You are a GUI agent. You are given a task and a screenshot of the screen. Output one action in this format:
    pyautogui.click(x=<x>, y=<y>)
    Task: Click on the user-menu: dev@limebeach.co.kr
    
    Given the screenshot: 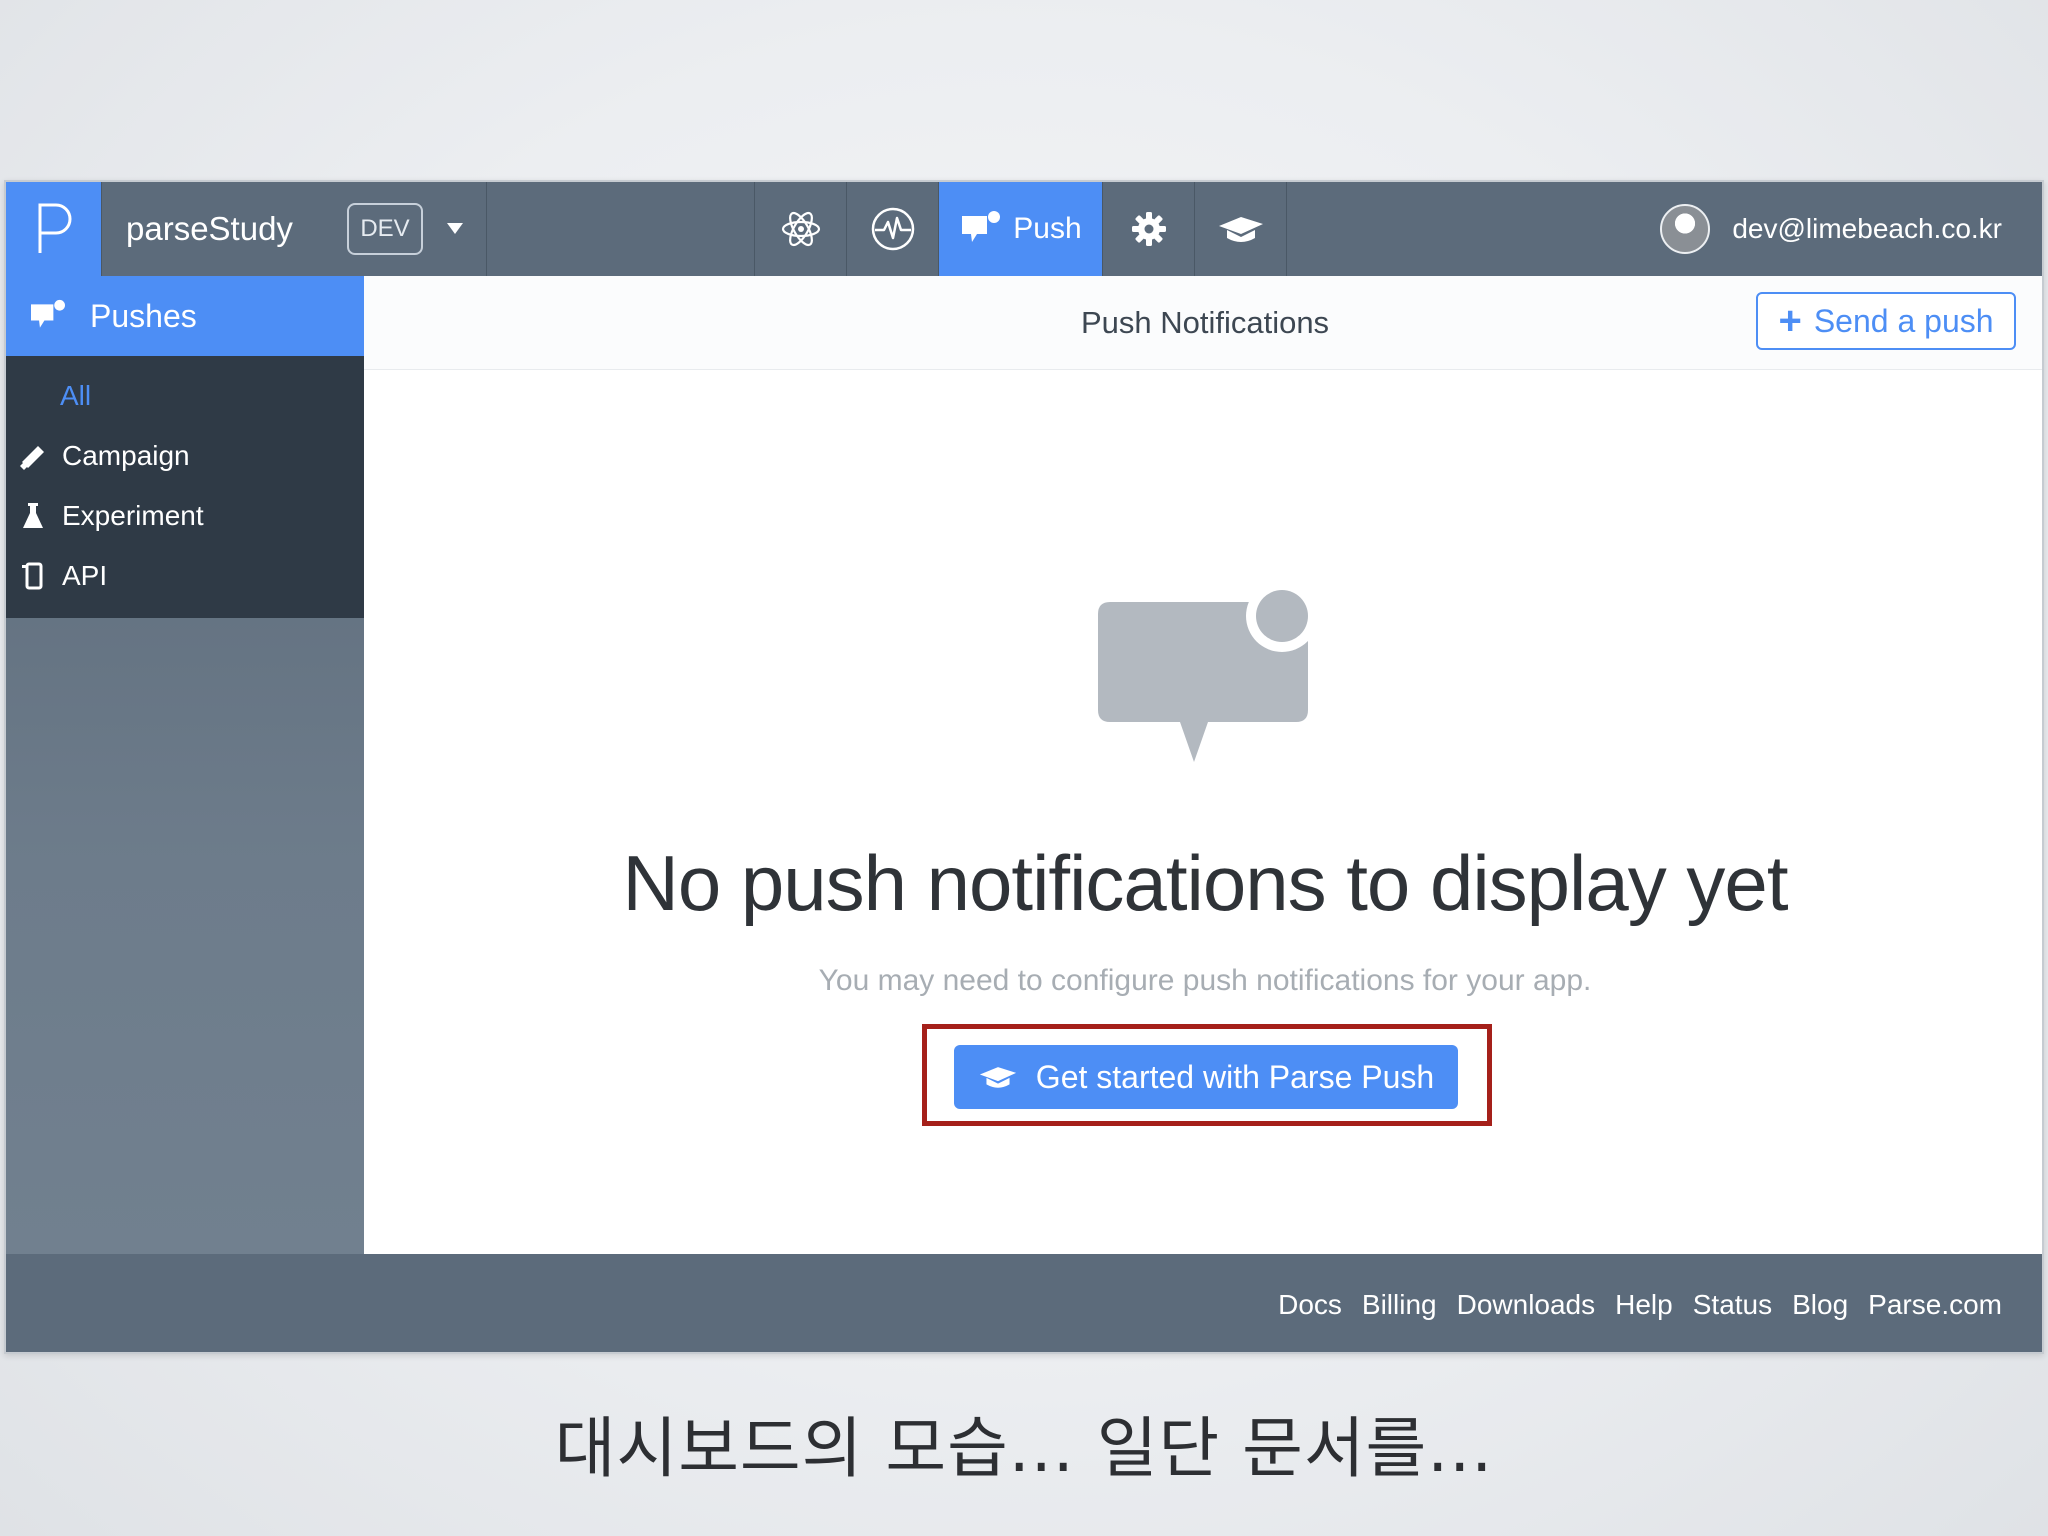 What is the action you would take?
    pyautogui.click(x=1664, y=229)
    